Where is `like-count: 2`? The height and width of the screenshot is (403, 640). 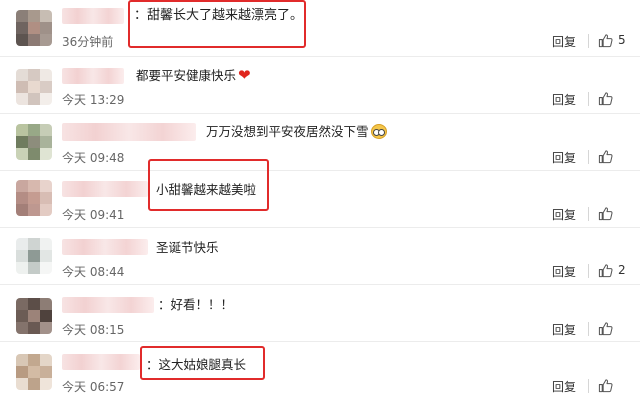
like-count: 2 is located at coordinates (622, 270).